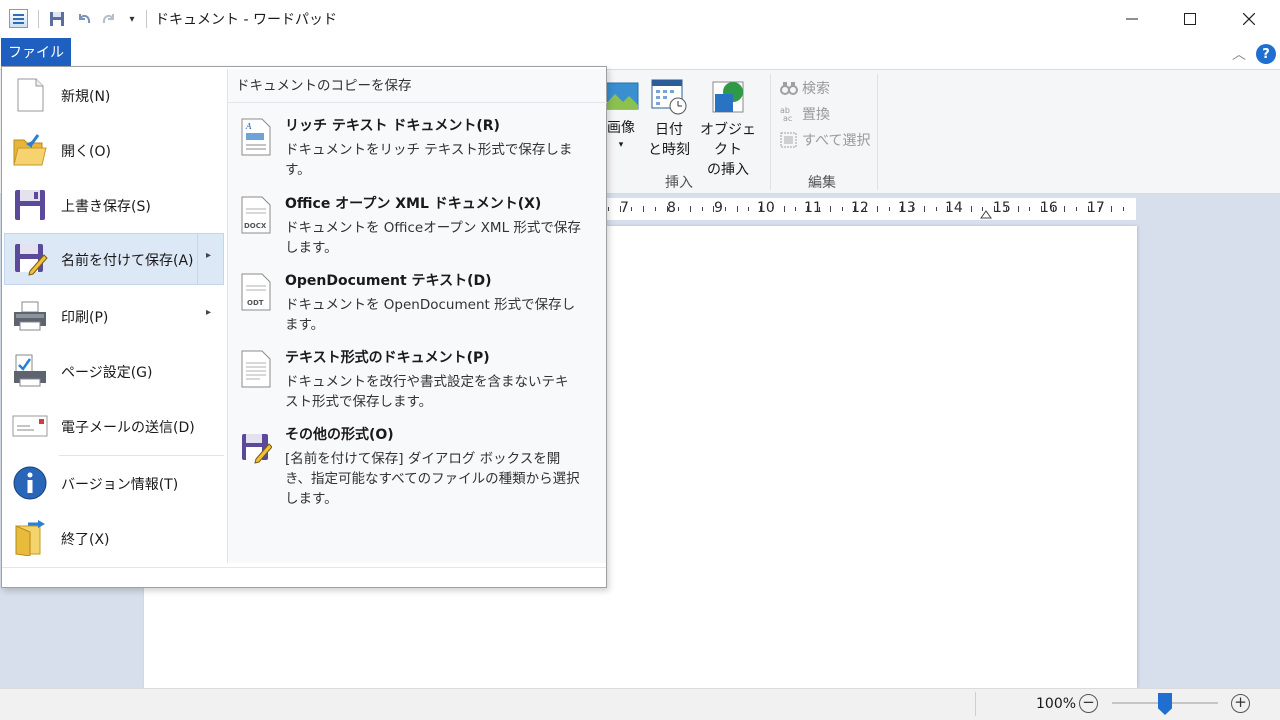  Describe the element at coordinates (109, 19) in the screenshot. I see `redo-icon` at that location.